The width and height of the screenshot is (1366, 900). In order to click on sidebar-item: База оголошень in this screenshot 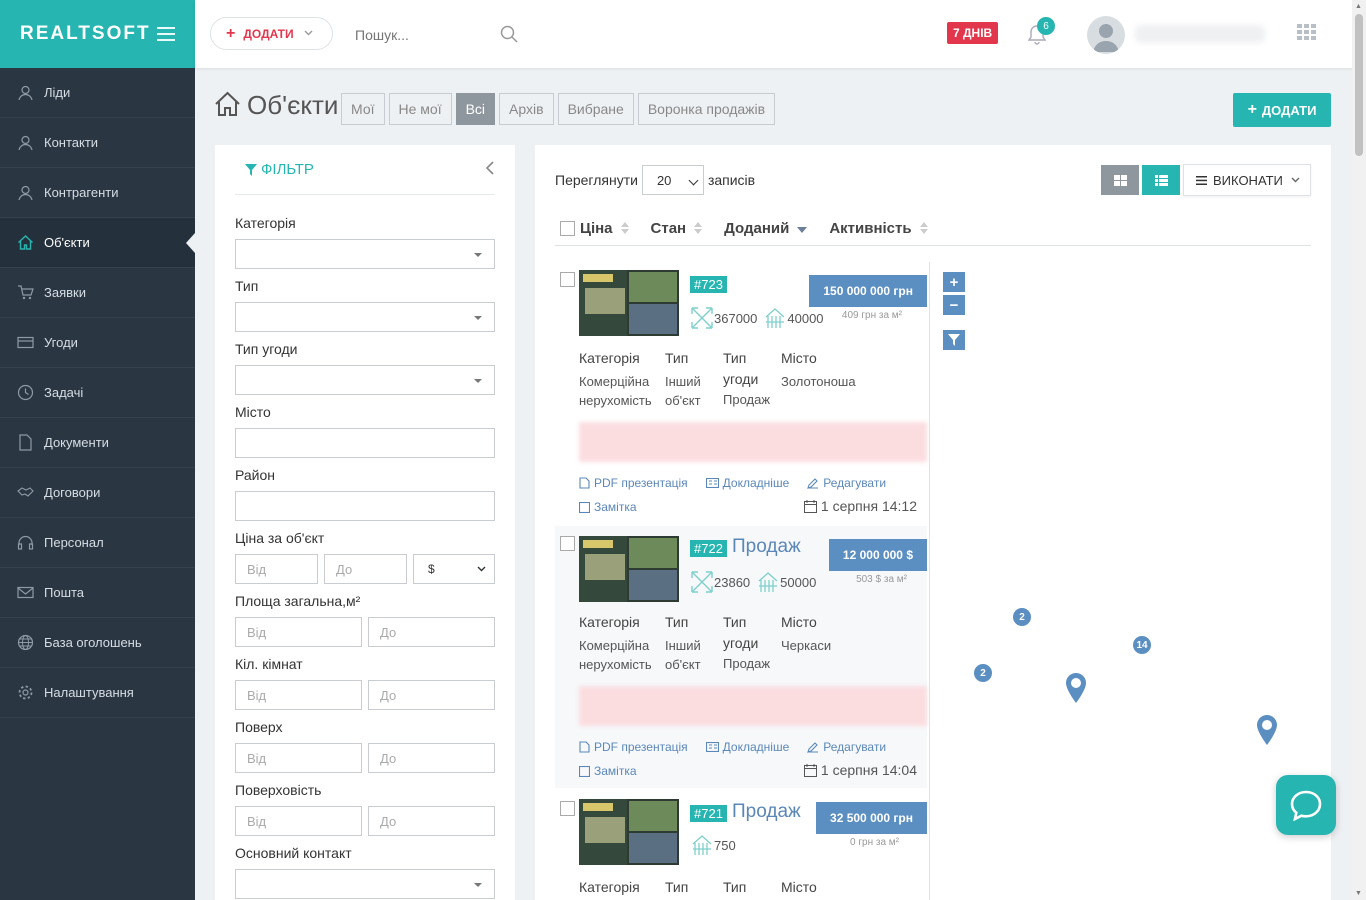, I will do `click(97, 643)`.